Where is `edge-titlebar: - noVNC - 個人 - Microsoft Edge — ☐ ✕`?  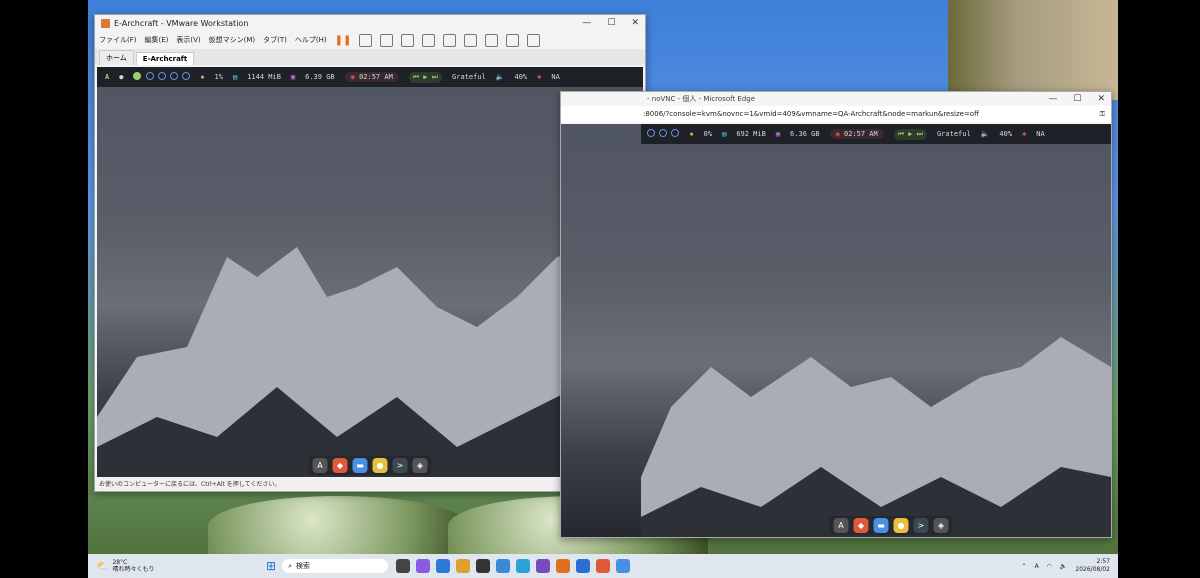 edge-titlebar: - noVNC - 個人 - Microsoft Edge — ☐ ✕ is located at coordinates (836, 99).